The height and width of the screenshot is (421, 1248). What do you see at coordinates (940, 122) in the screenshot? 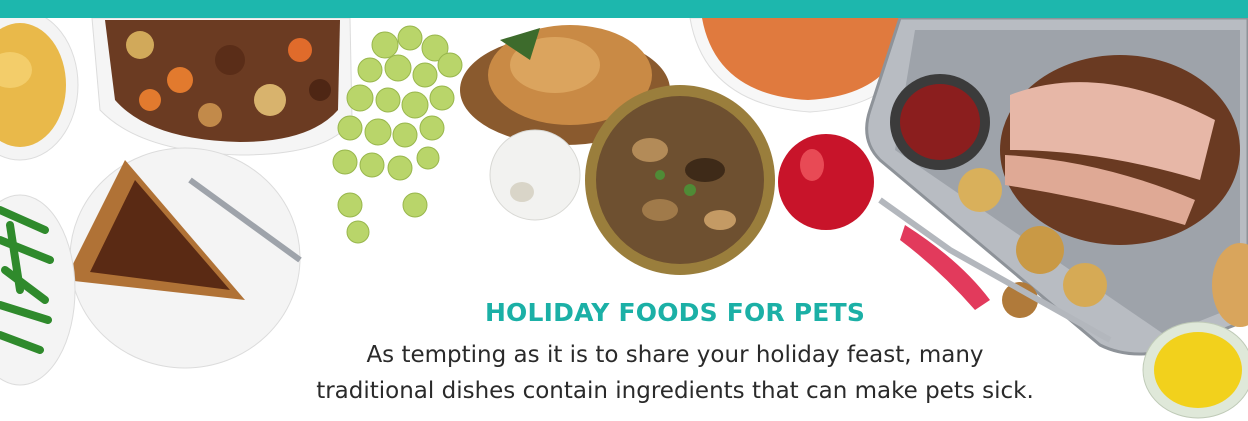
I see `ketchup` at bounding box center [940, 122].